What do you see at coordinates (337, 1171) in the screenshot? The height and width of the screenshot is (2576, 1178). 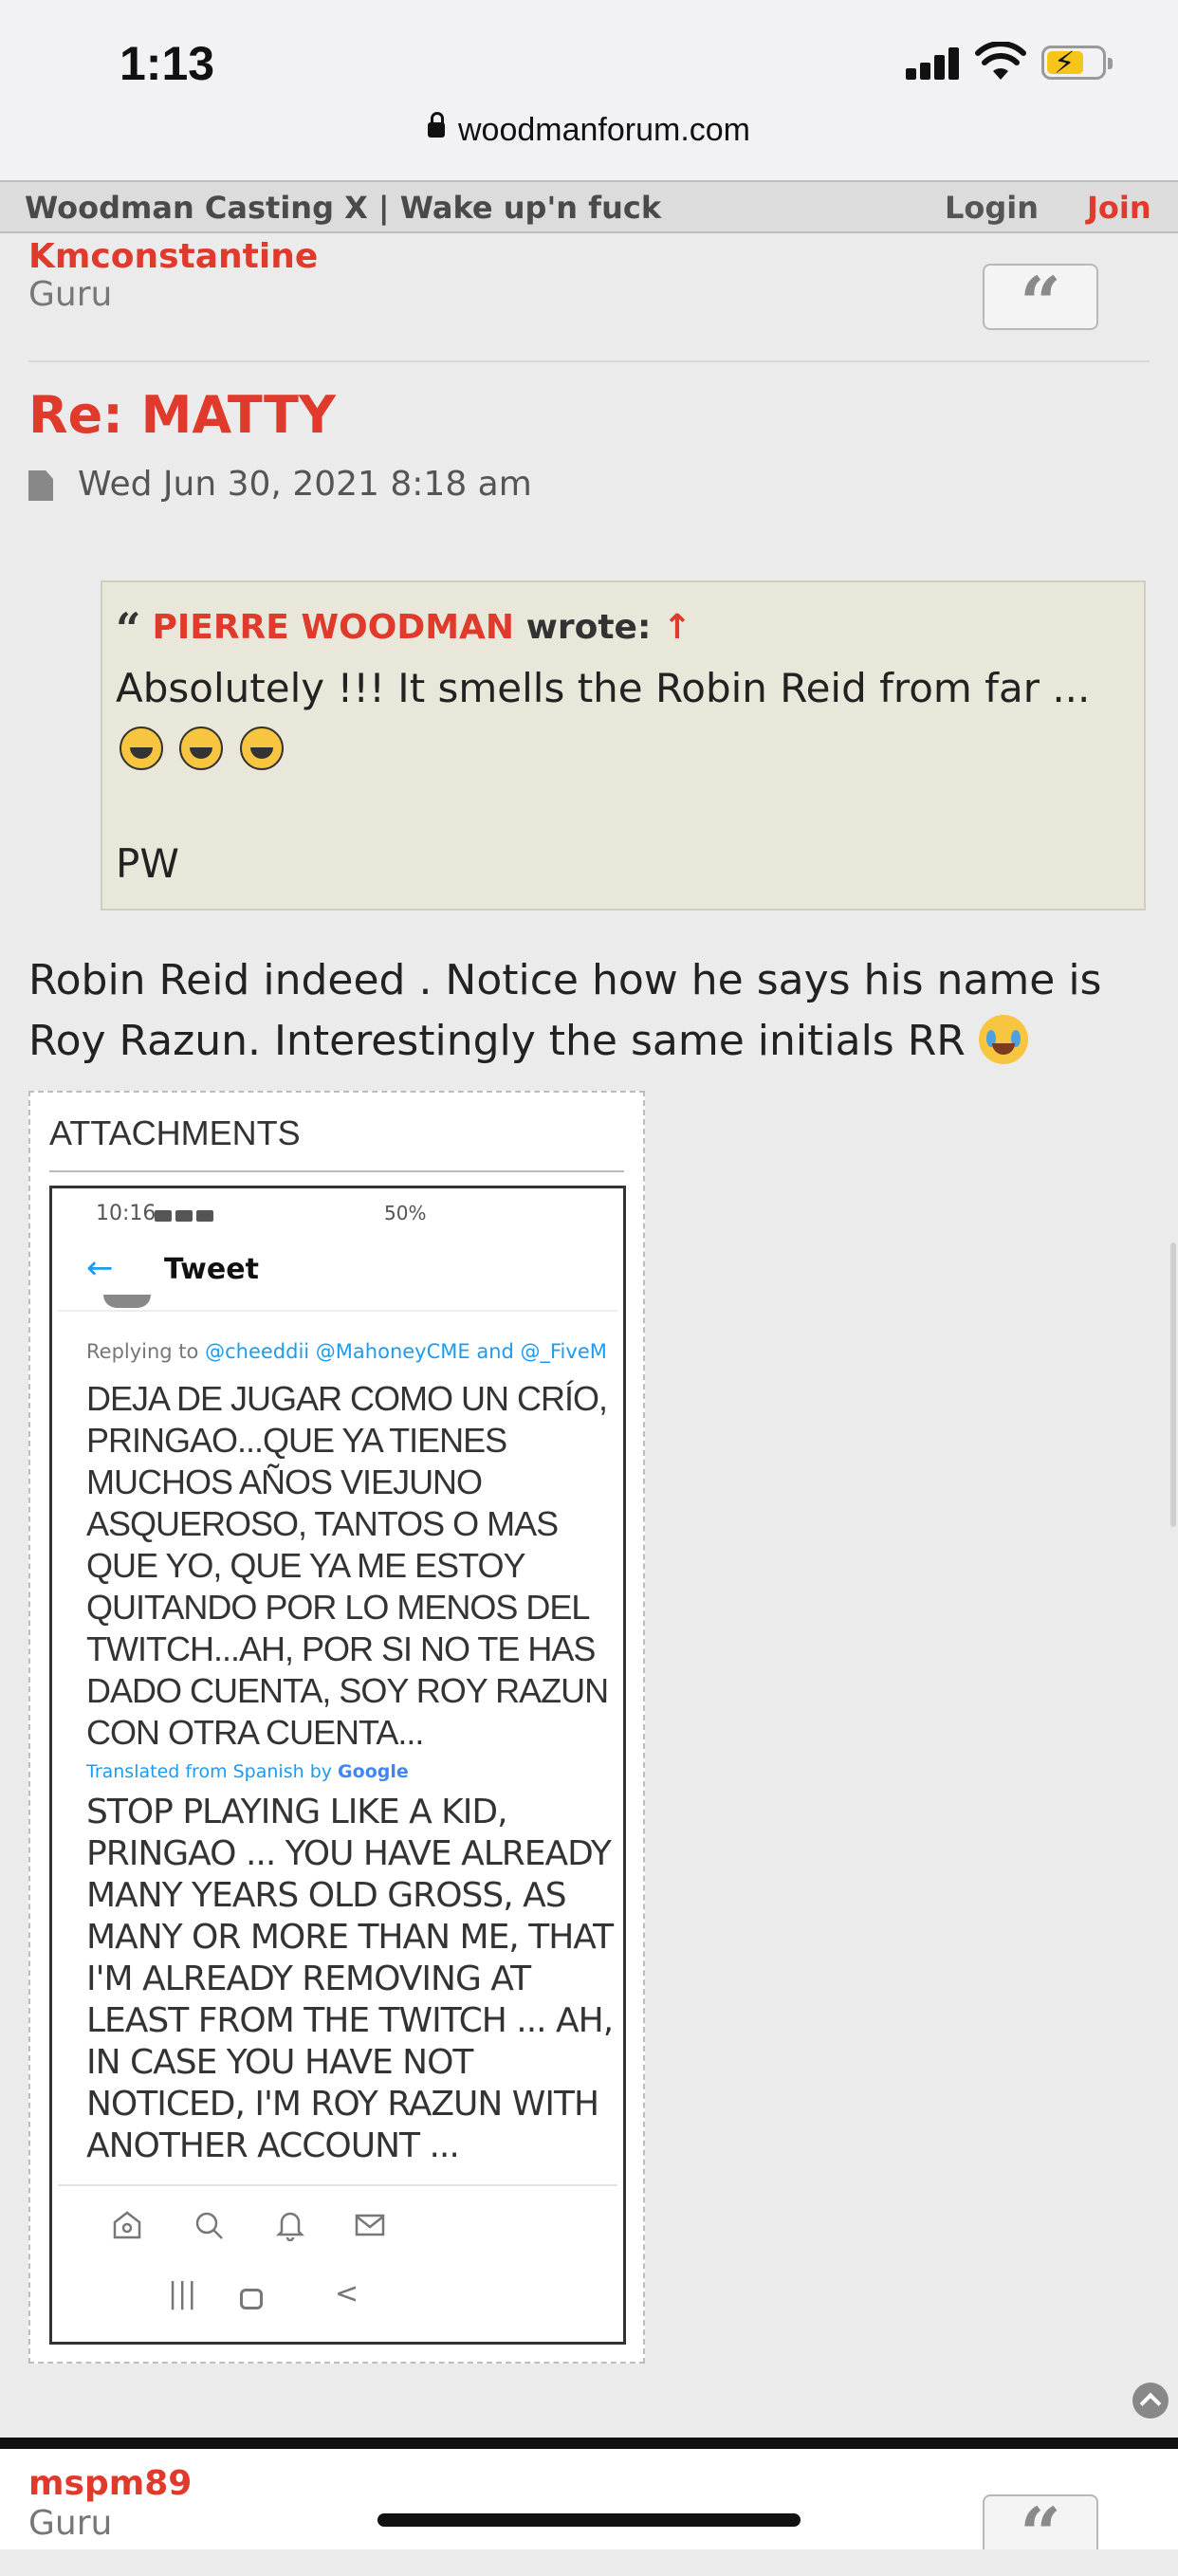 I see `attachments-divider` at bounding box center [337, 1171].